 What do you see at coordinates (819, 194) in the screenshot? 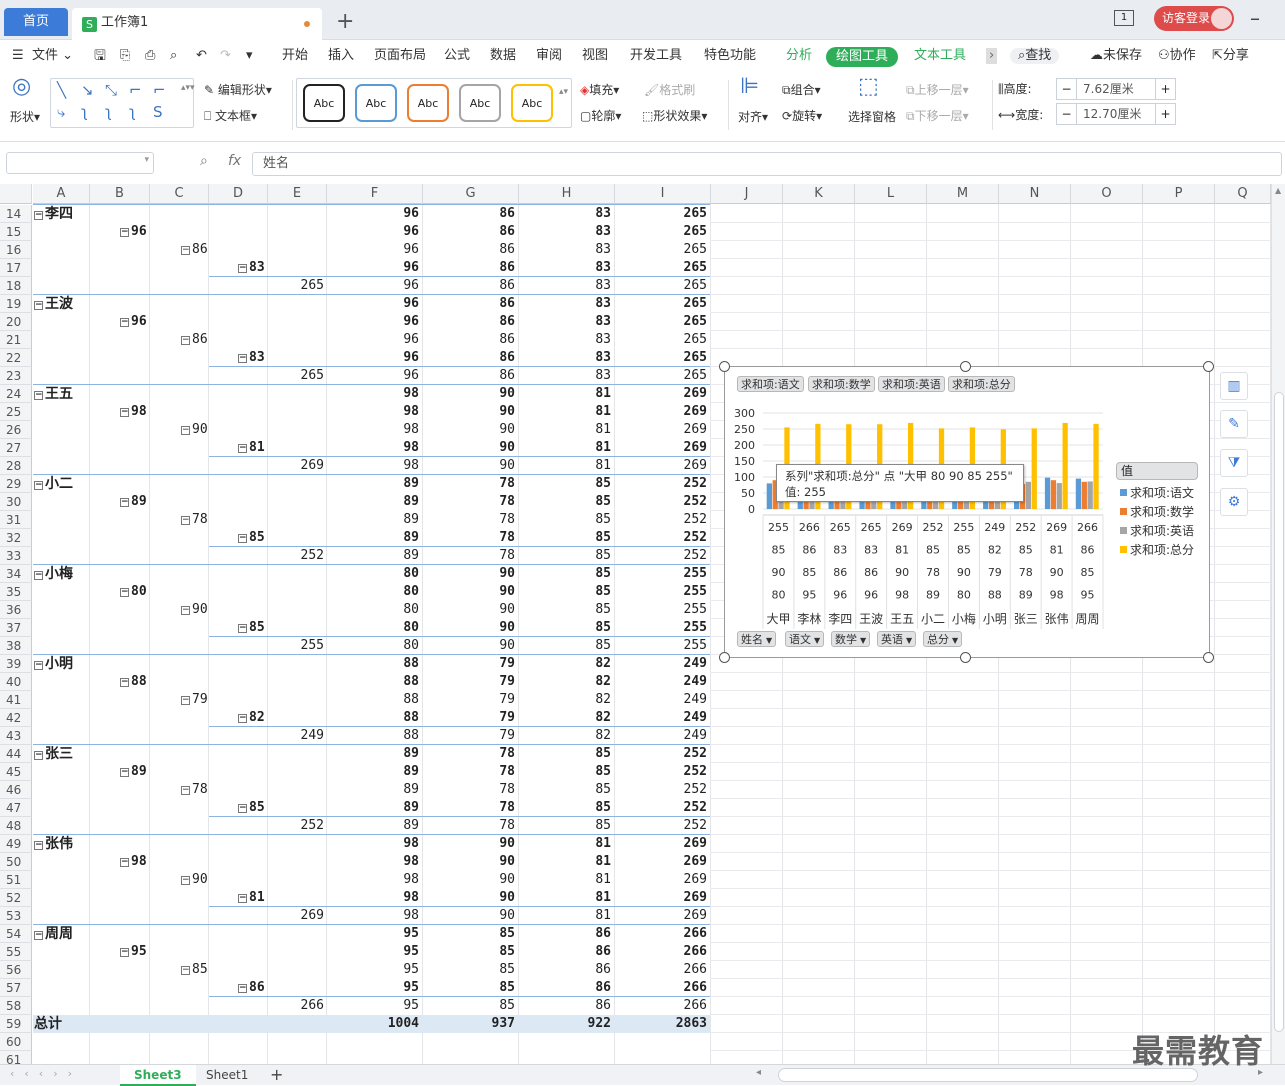
I see `column-header: K` at bounding box center [819, 194].